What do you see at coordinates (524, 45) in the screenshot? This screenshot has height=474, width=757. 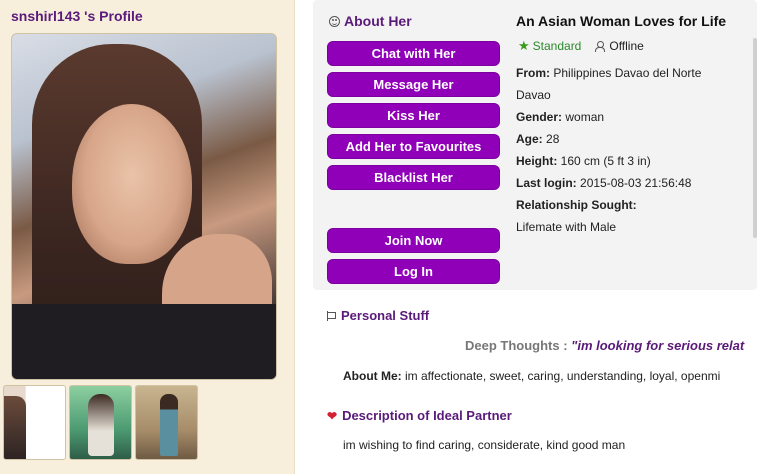 I see `star-icon: ★` at bounding box center [524, 45].